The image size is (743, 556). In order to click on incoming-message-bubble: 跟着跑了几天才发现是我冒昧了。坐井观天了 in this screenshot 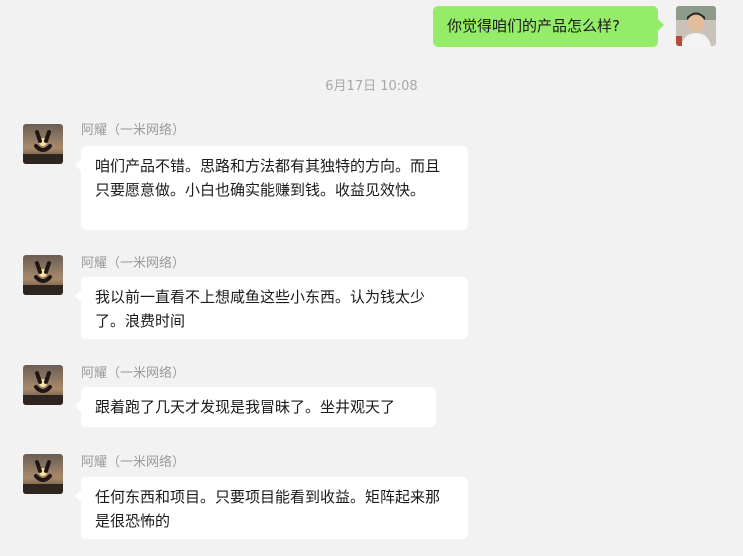, I will do `click(255, 407)`.